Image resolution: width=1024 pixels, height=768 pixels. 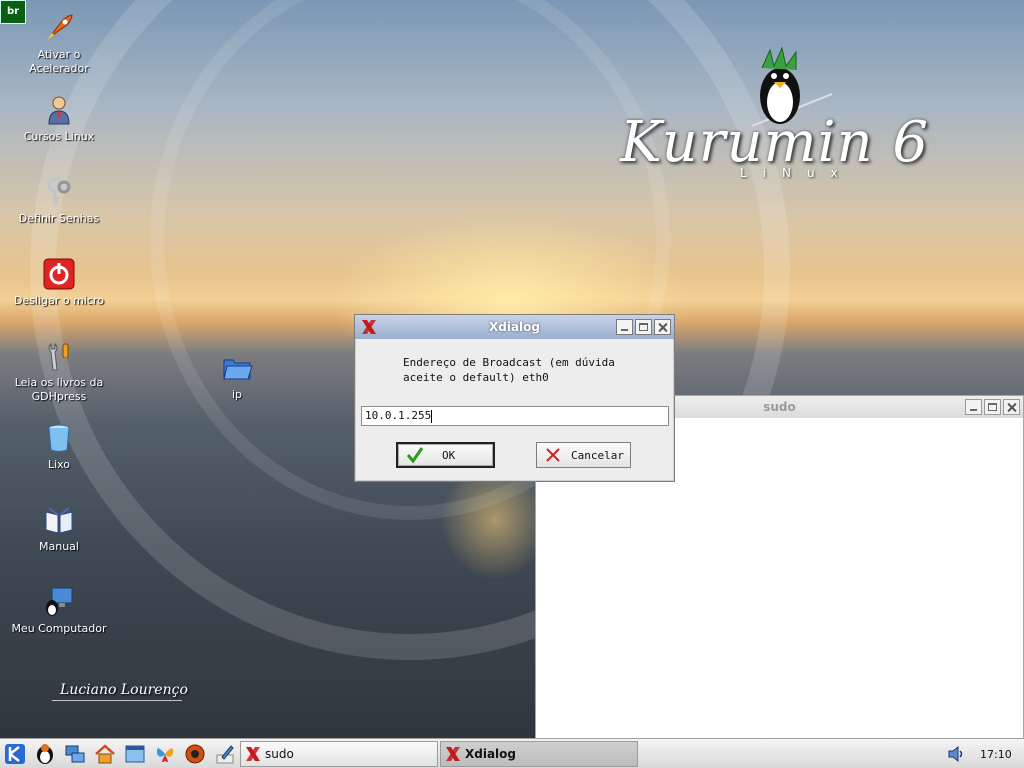 I want to click on text-caret, so click(x=432, y=416).